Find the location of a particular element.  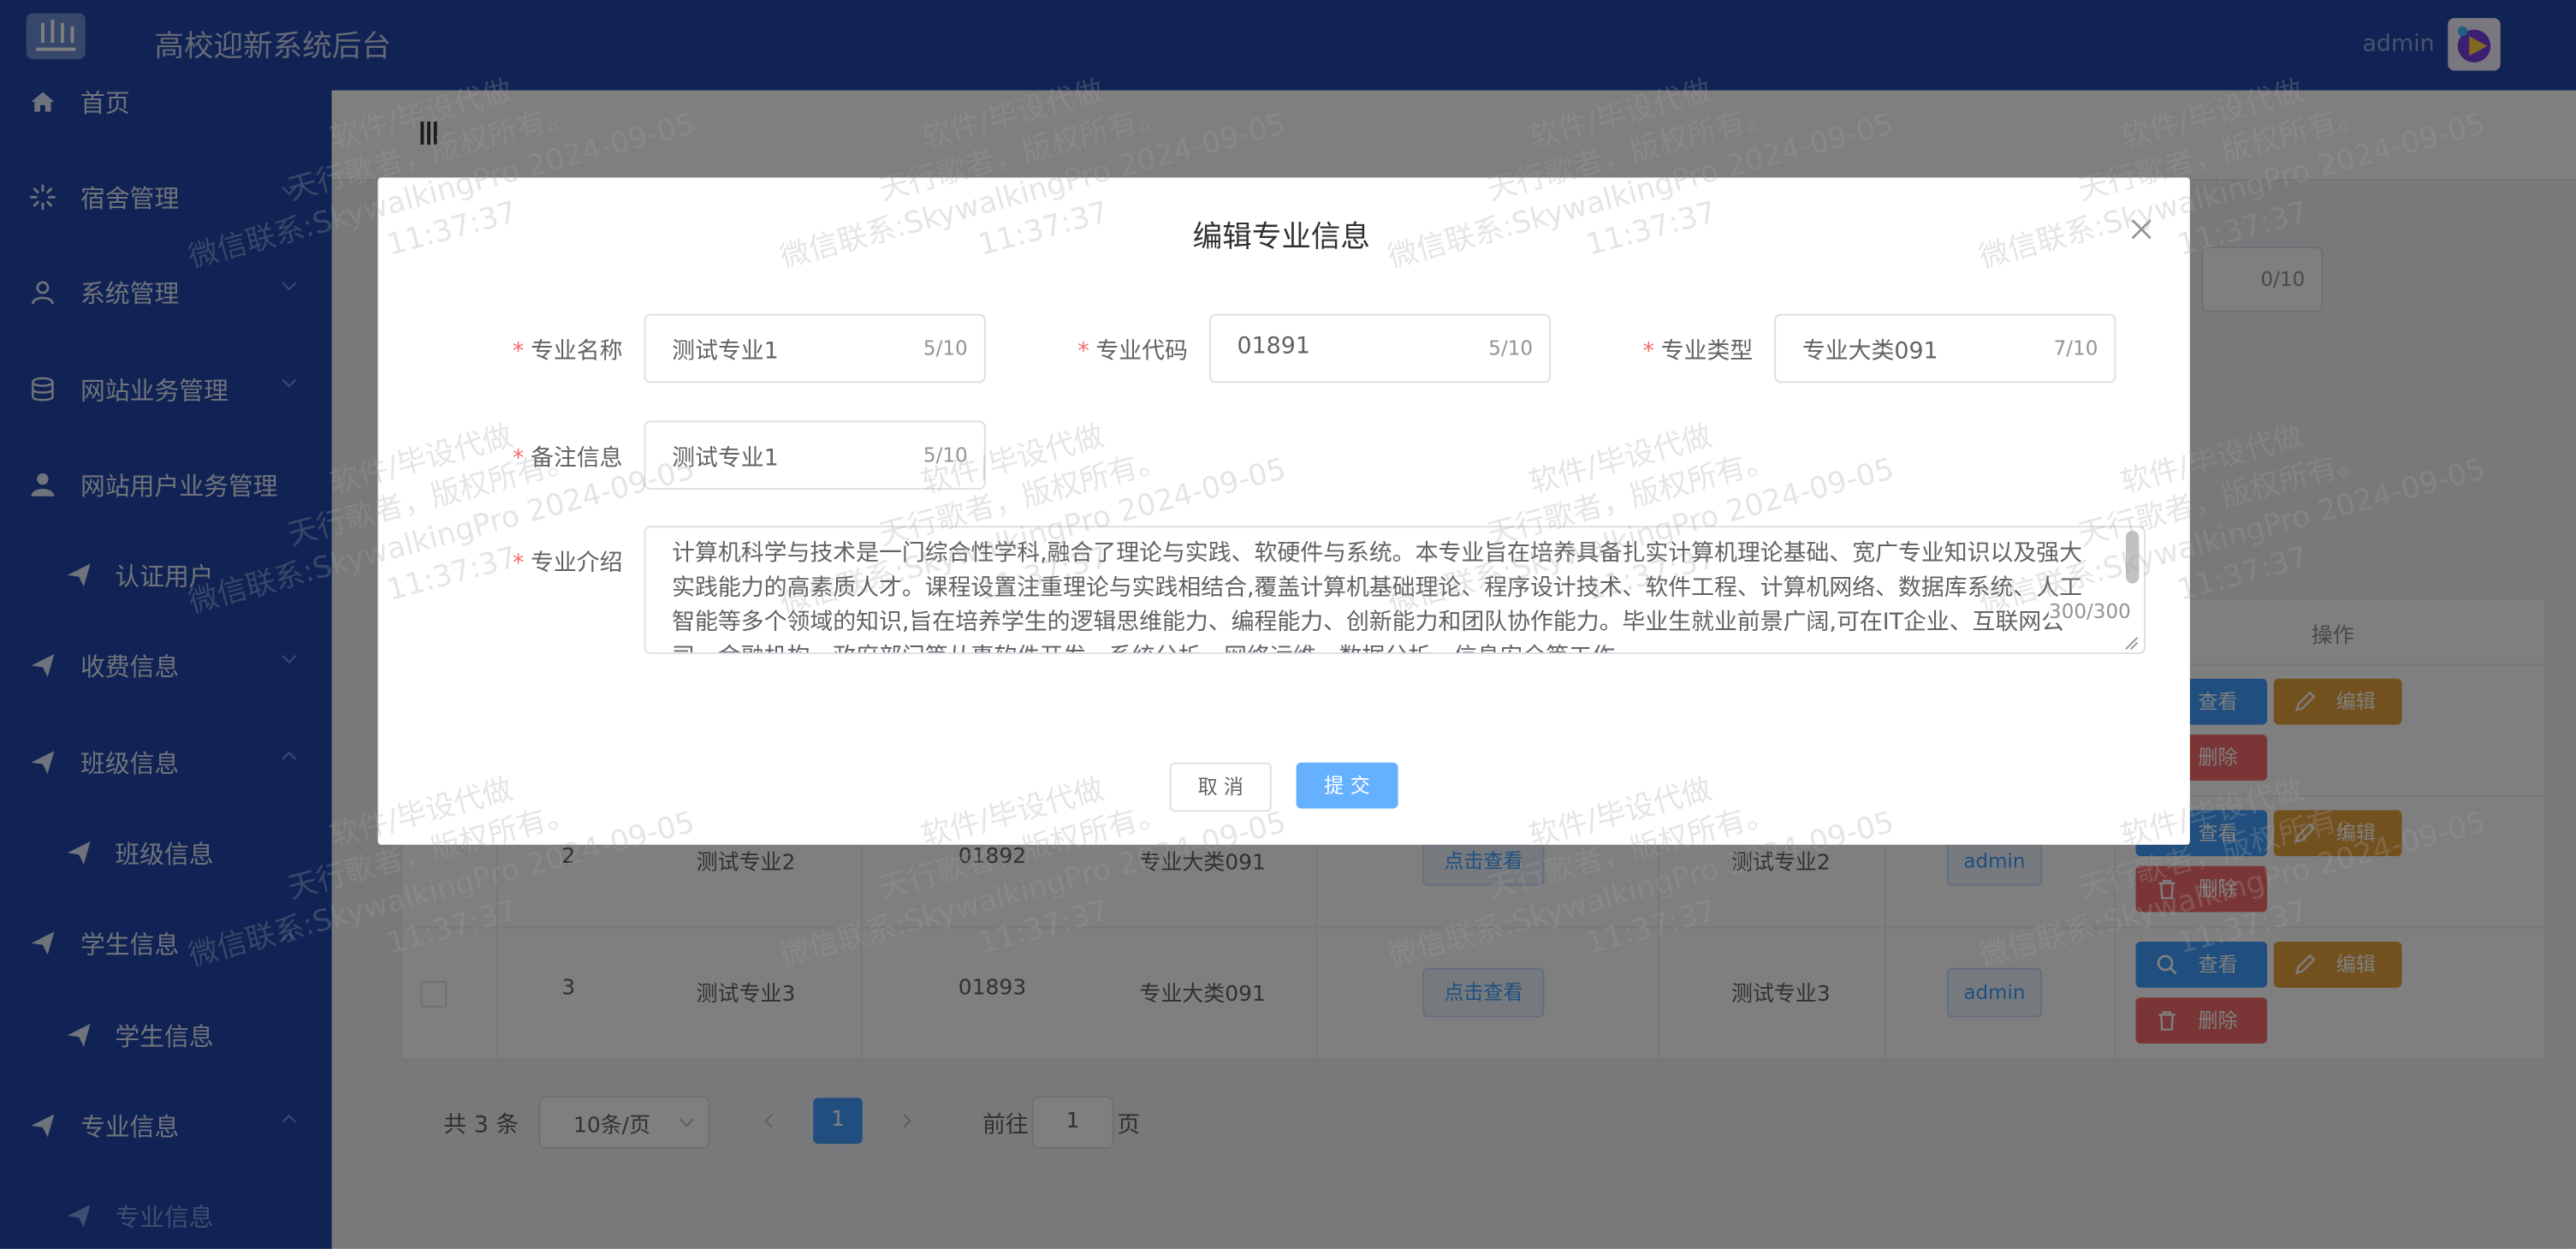

remark-counter: 5/10 is located at coordinates (945, 455).